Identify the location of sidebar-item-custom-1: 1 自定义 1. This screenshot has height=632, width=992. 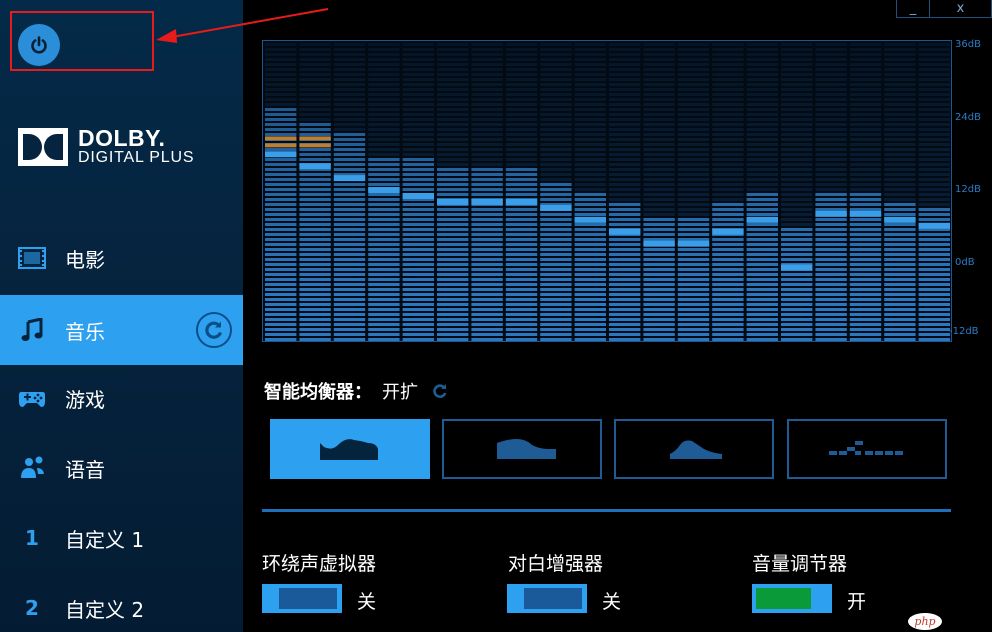
(121, 538).